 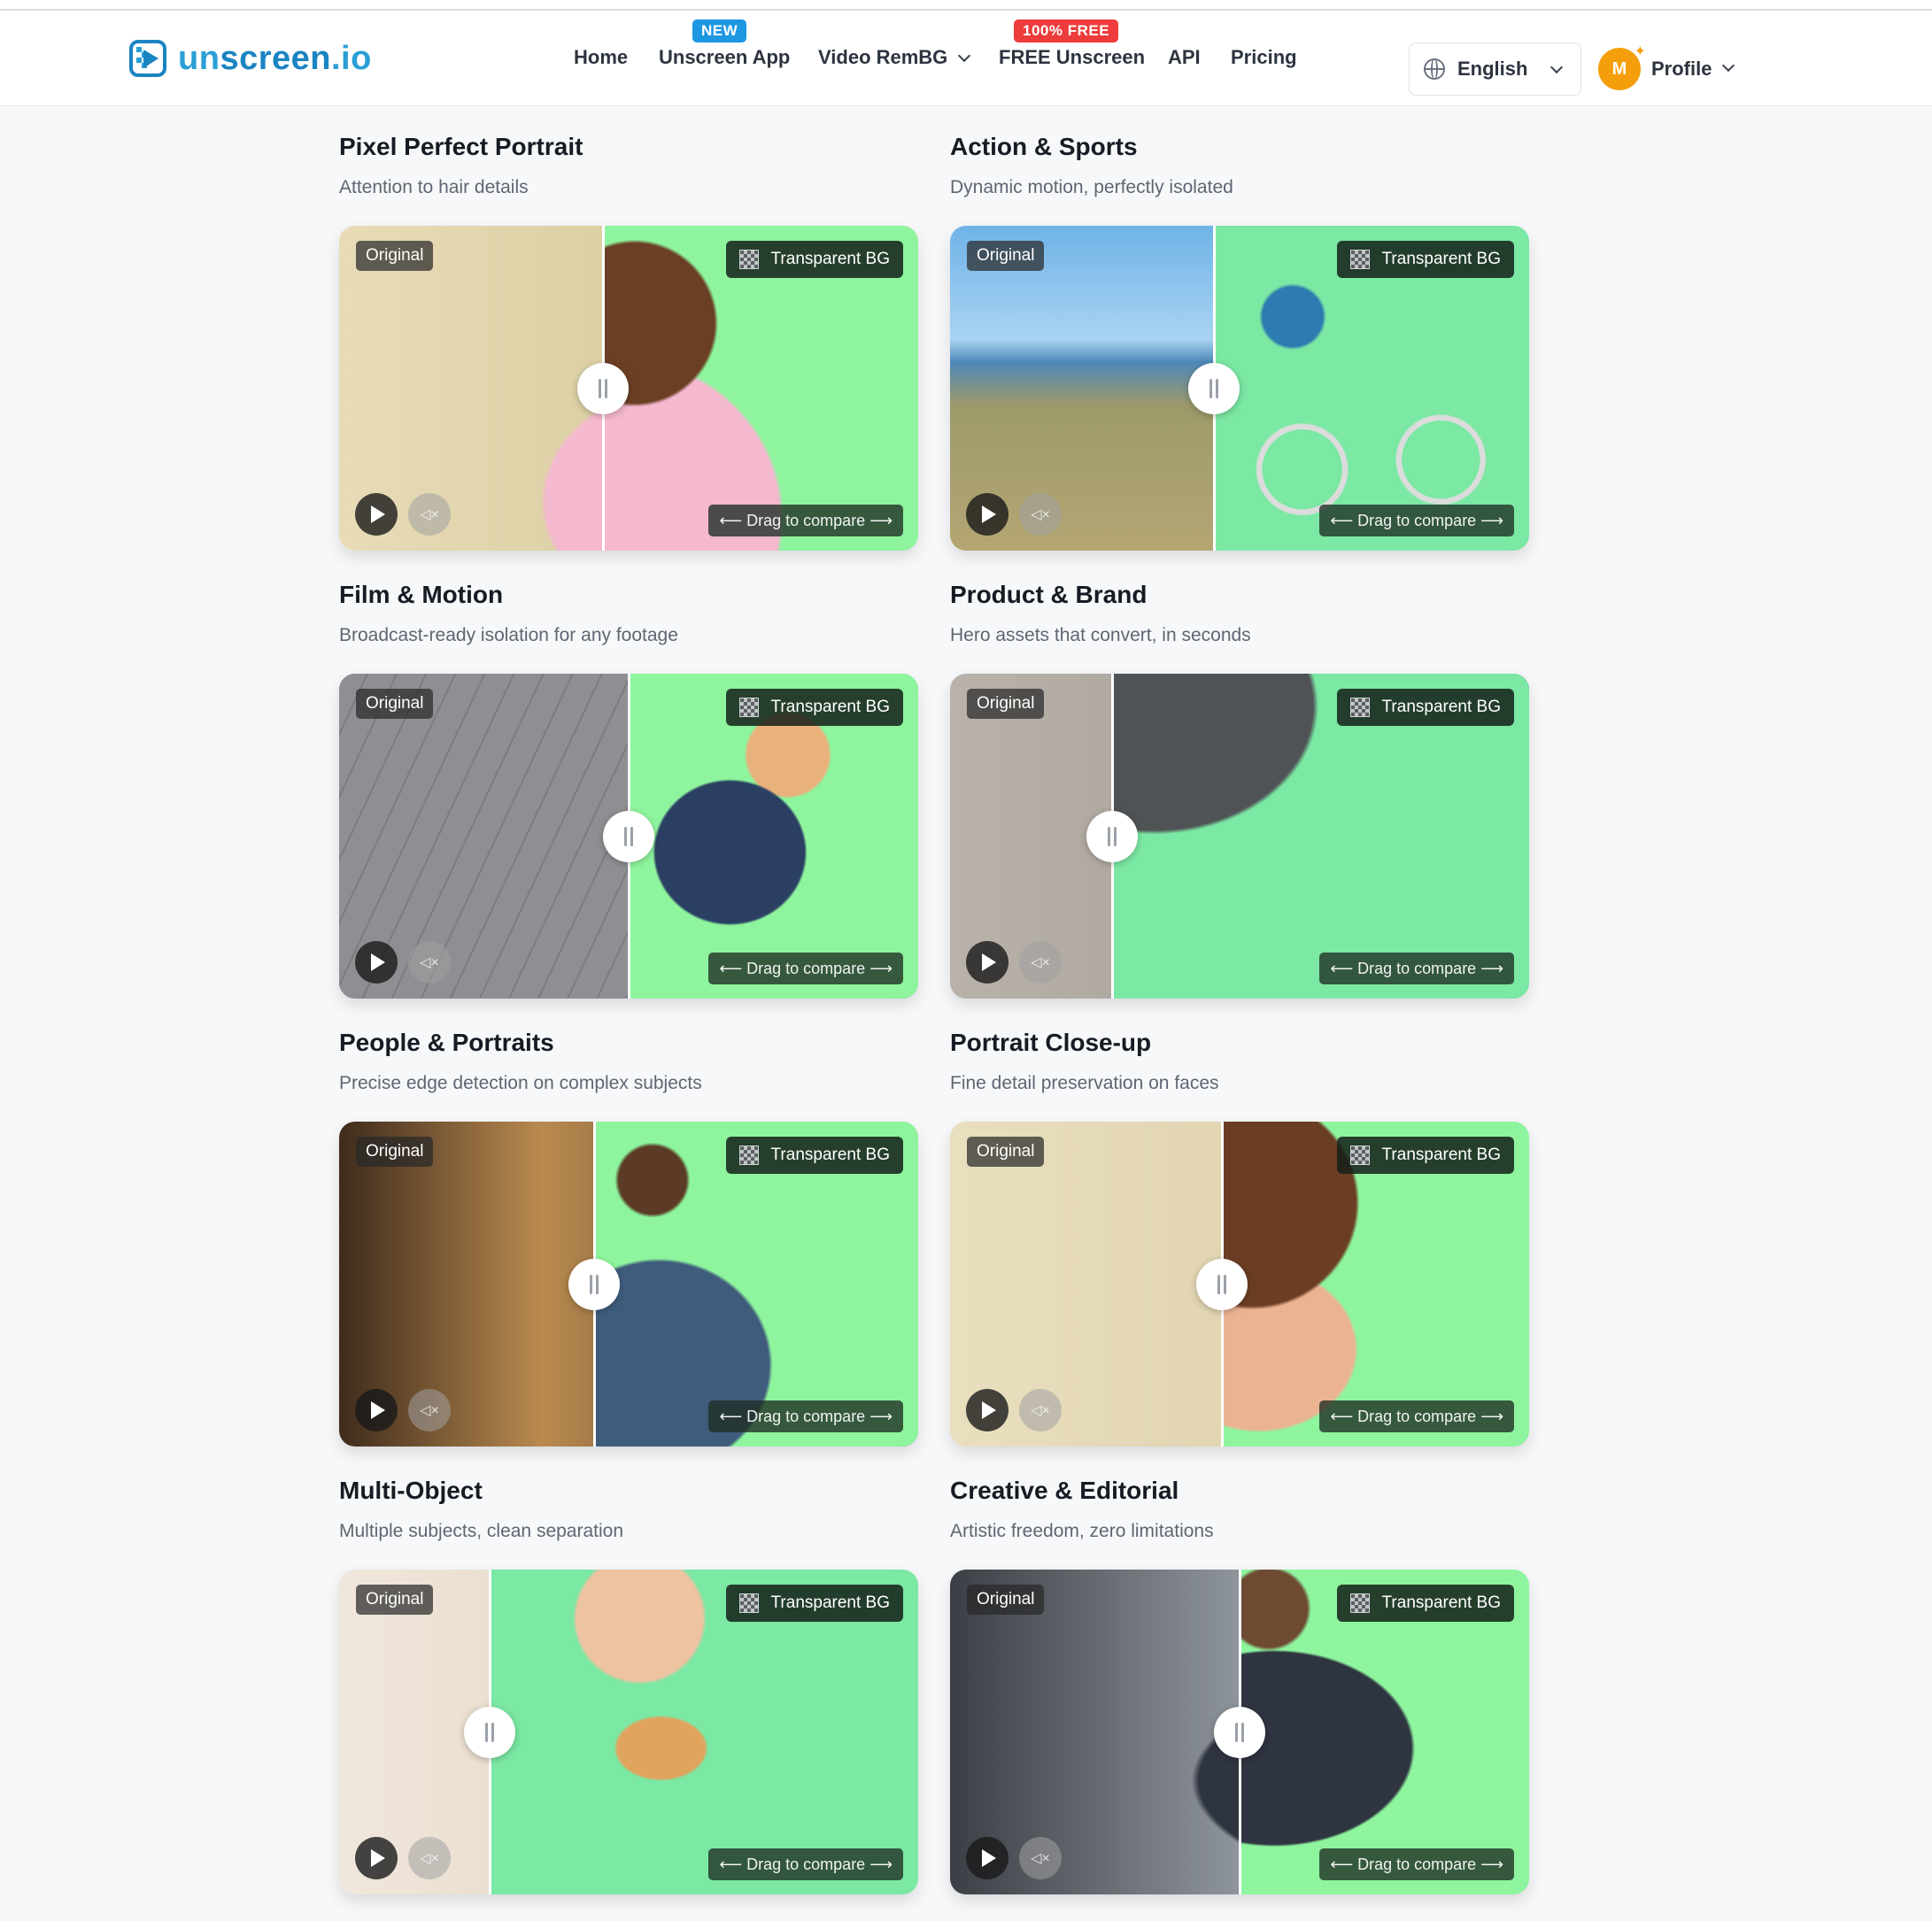 I want to click on card-title: Creative & Editorial, so click(x=1064, y=1490).